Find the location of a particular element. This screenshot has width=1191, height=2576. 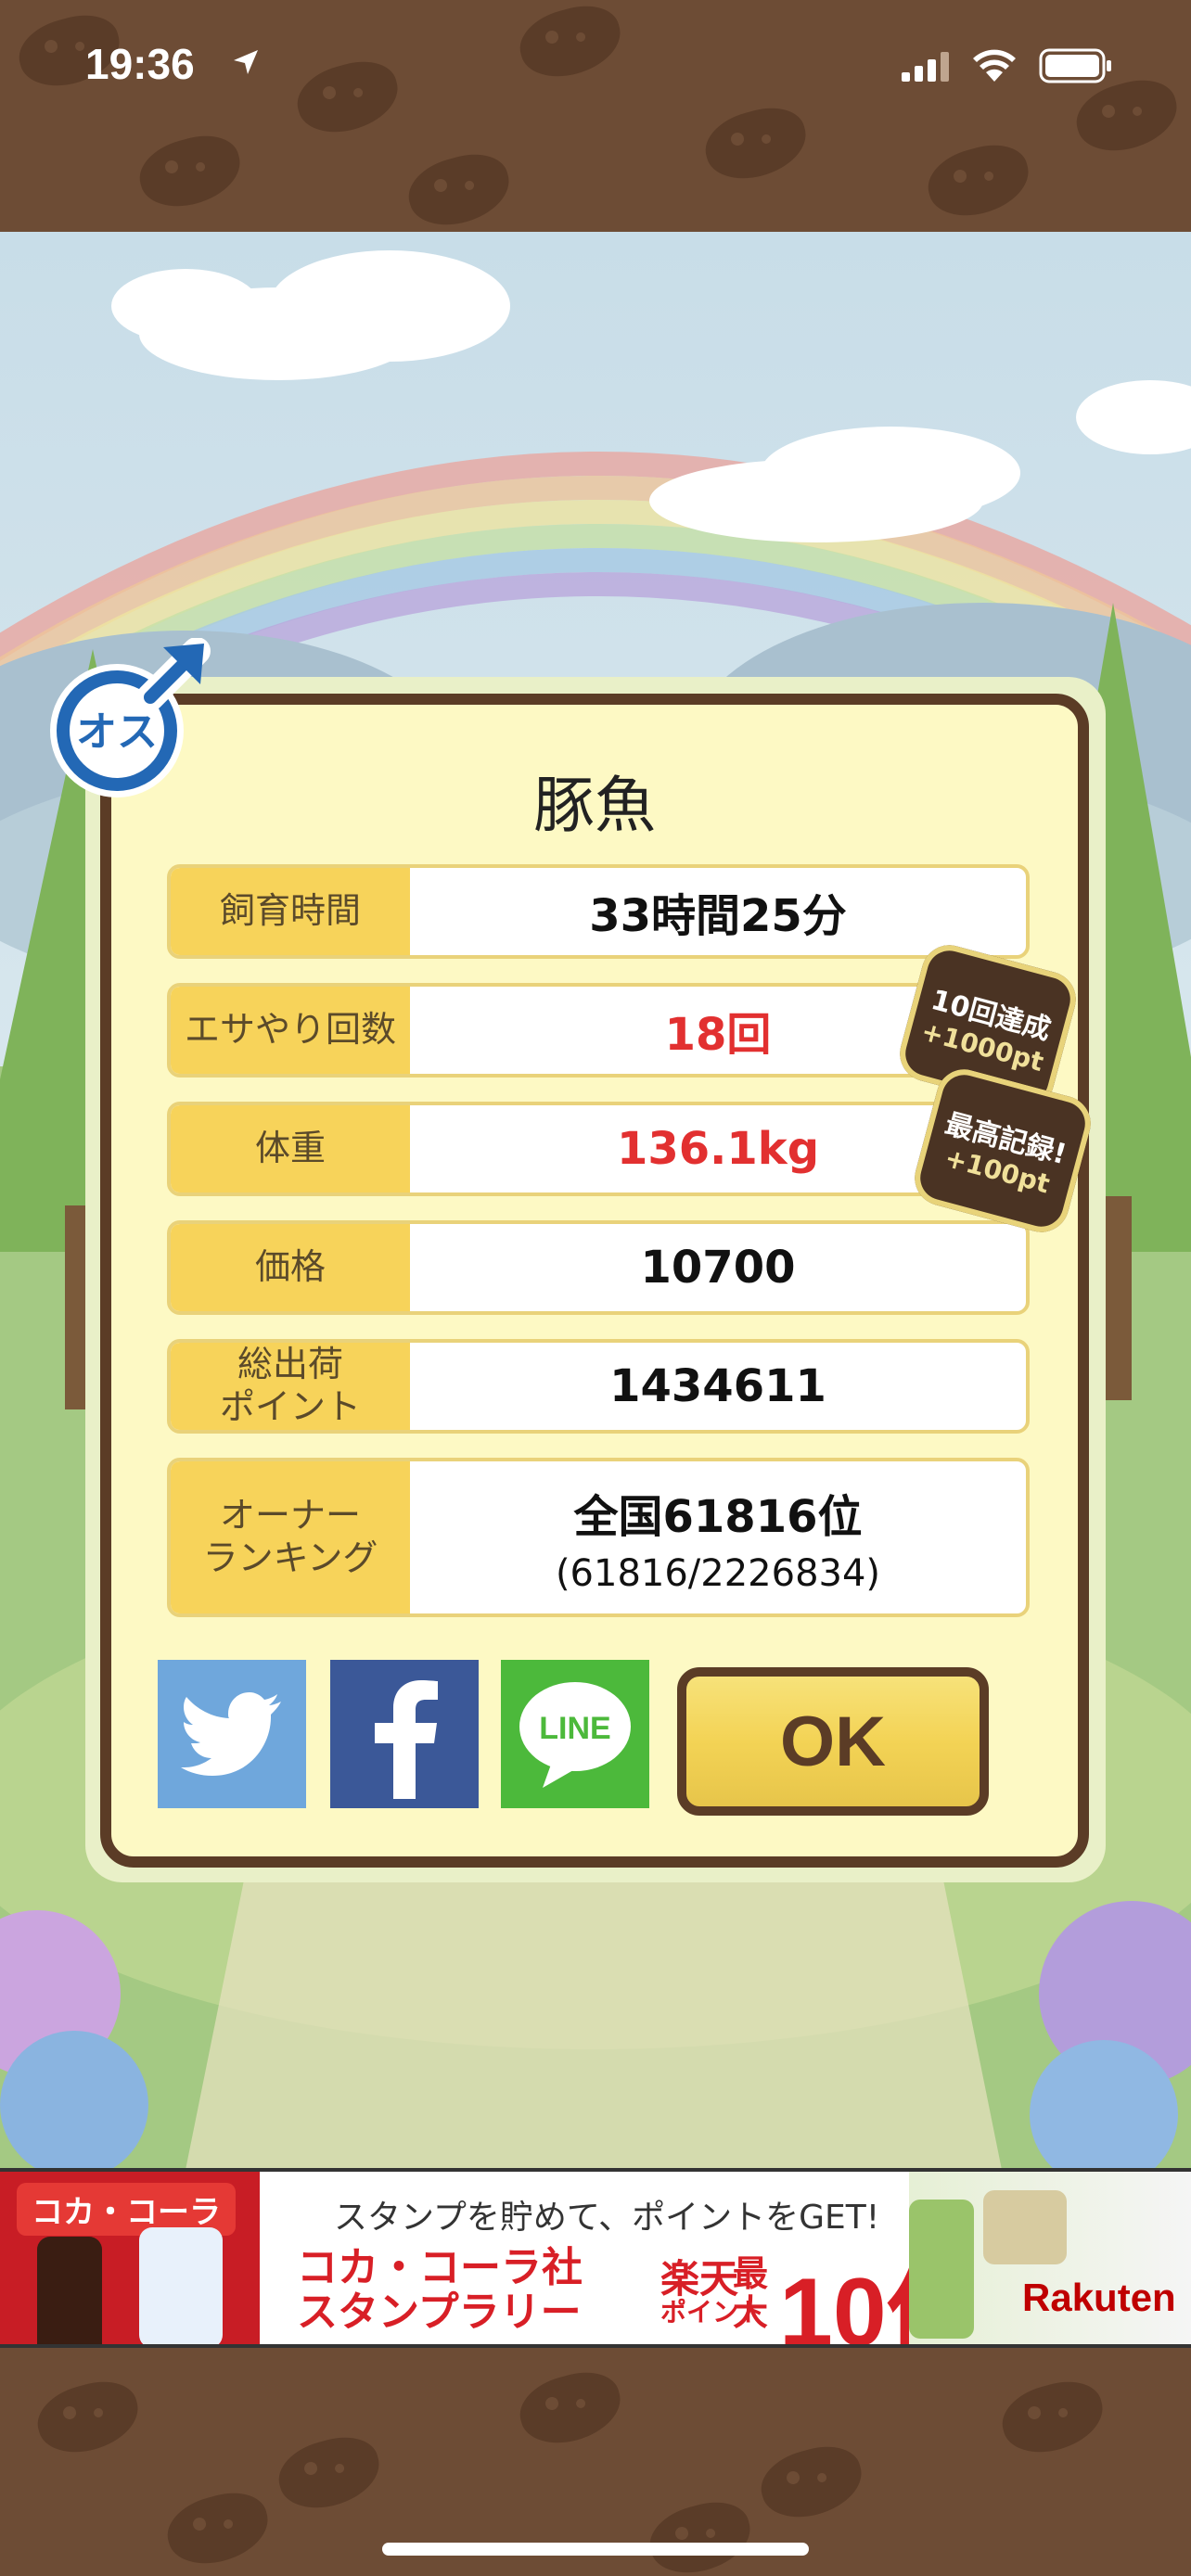

facebook-icon is located at coordinates (406, 1739).